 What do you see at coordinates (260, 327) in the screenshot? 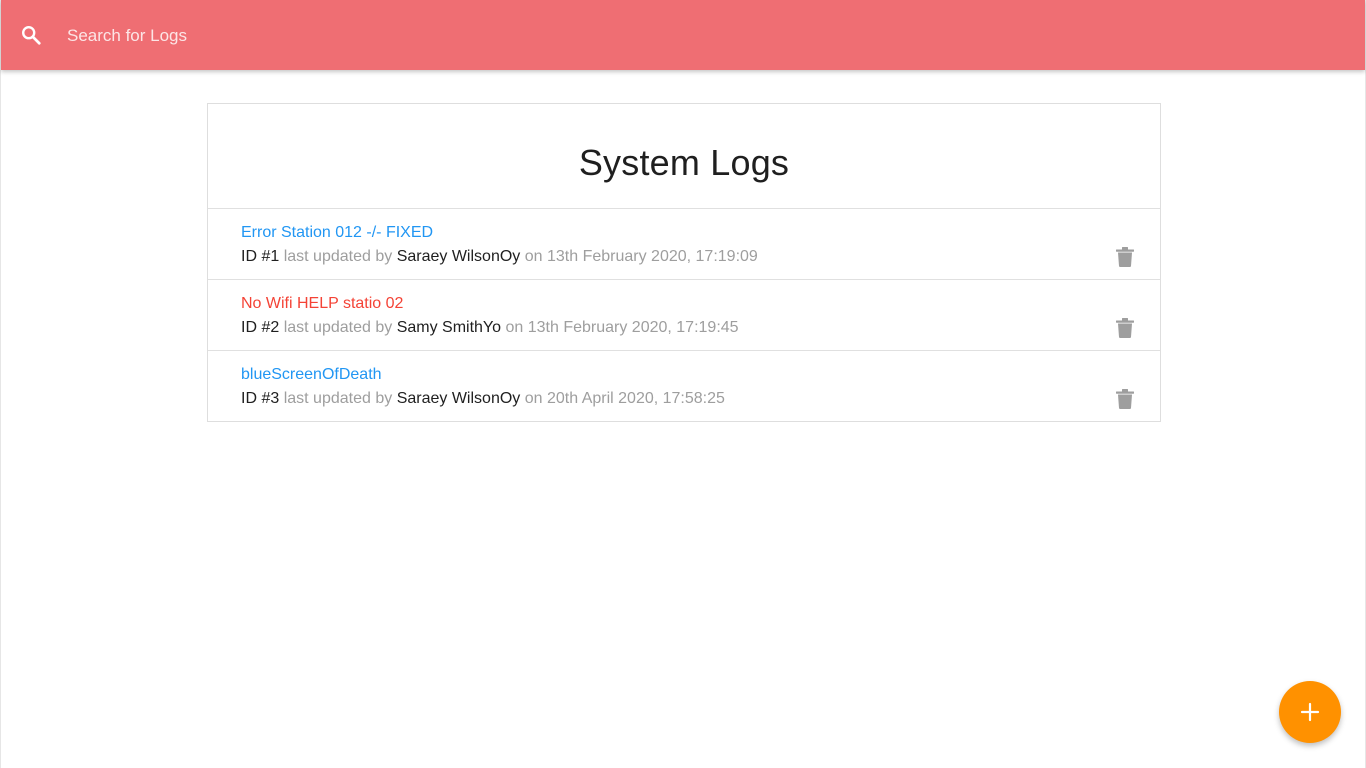
I see `log-id: ID #2` at bounding box center [260, 327].